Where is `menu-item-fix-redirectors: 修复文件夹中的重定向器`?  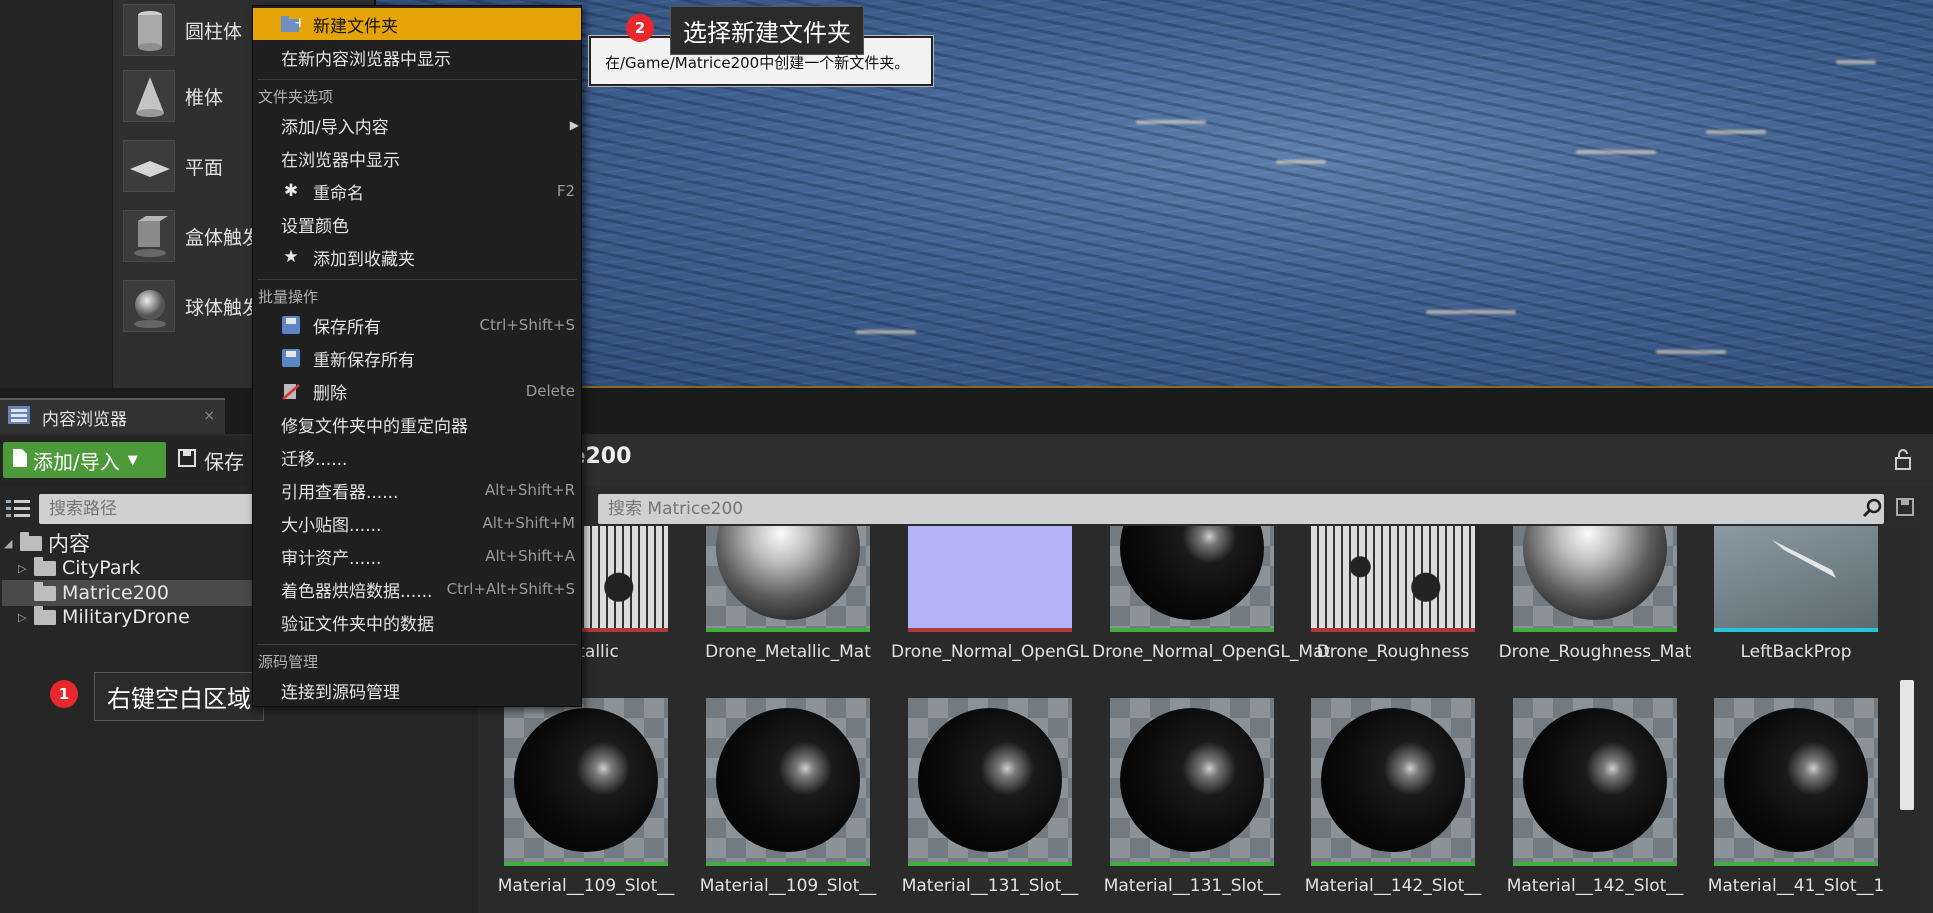
menu-item-fix-redirectors: 修复文件夹中的重定向器 is located at coordinates (417, 424).